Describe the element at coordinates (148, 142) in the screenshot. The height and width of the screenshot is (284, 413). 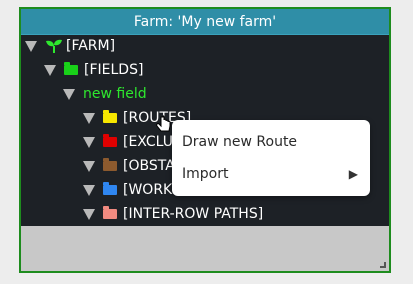
I see `tree-node-label: [EXCLU` at that location.